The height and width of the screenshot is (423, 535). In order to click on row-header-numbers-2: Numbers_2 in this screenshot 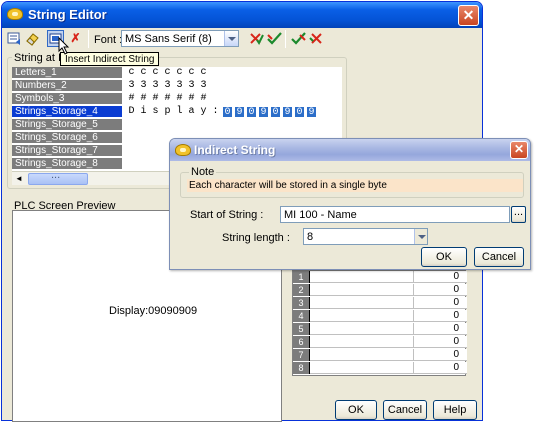, I will do `click(67, 86)`.